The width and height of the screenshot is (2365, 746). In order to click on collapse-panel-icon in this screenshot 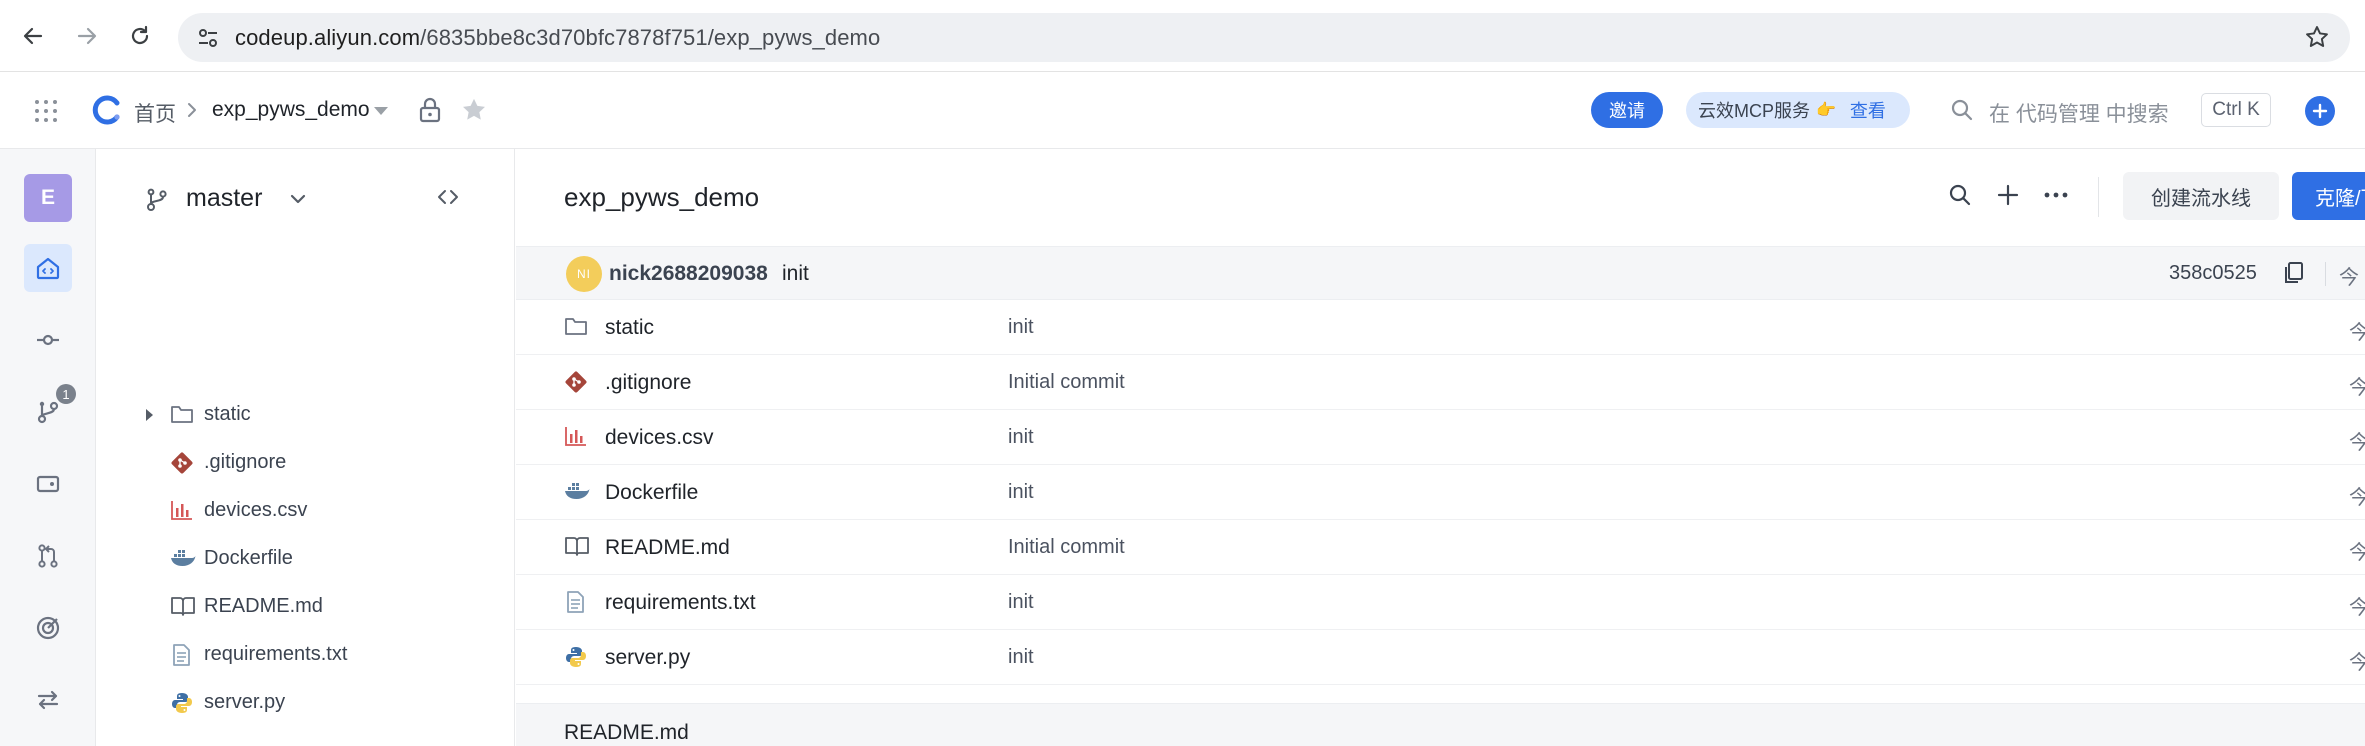, I will do `click(448, 199)`.